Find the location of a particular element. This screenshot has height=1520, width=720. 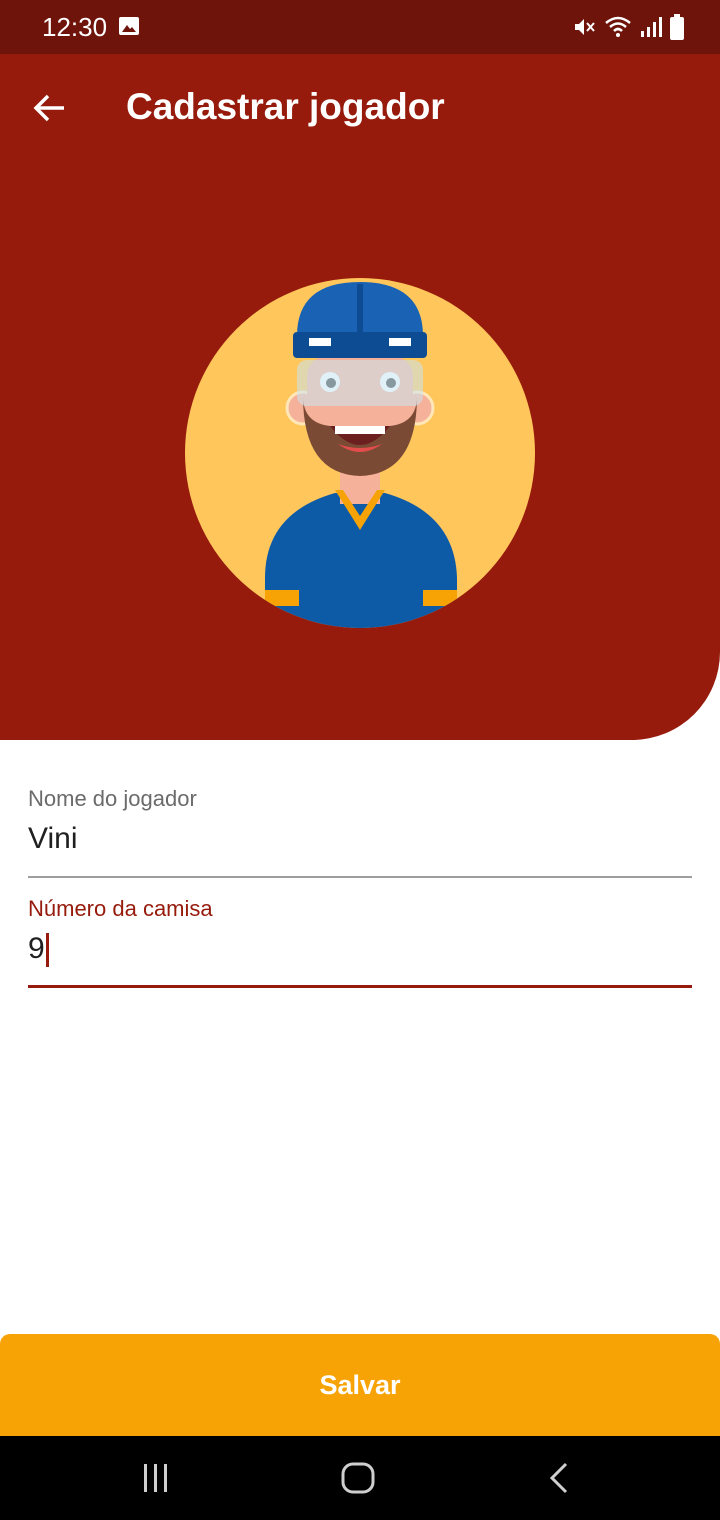

save-button: Salvar is located at coordinates (360, 1385).